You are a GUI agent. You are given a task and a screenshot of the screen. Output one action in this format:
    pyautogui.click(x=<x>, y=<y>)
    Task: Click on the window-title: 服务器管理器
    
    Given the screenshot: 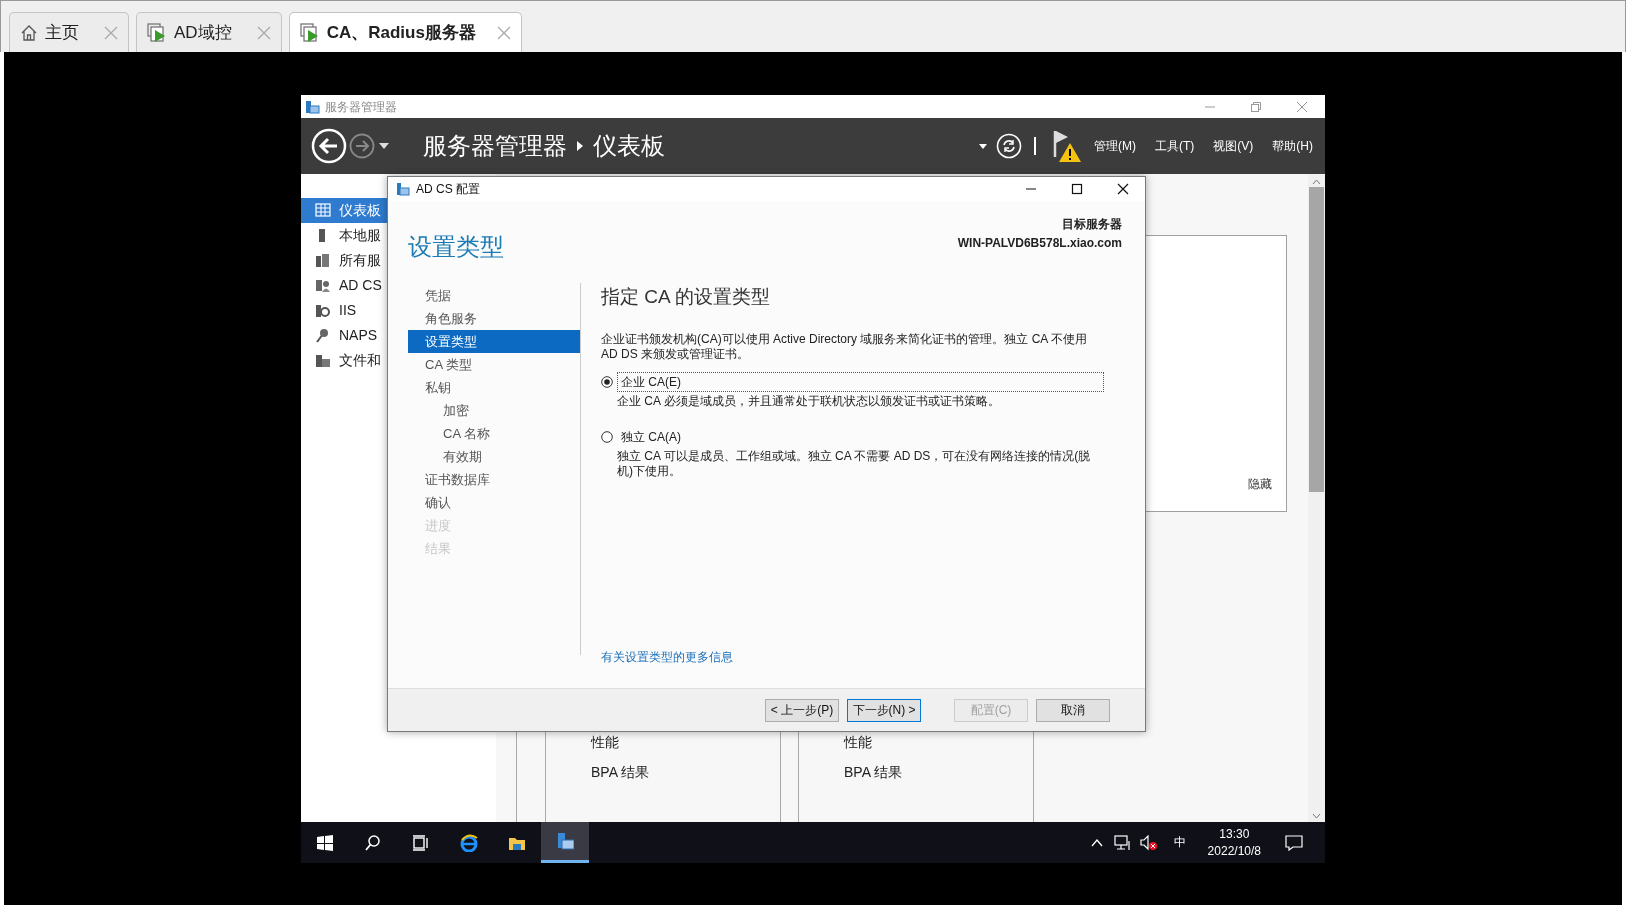 What is the action you would take?
    pyautogui.click(x=361, y=107)
    